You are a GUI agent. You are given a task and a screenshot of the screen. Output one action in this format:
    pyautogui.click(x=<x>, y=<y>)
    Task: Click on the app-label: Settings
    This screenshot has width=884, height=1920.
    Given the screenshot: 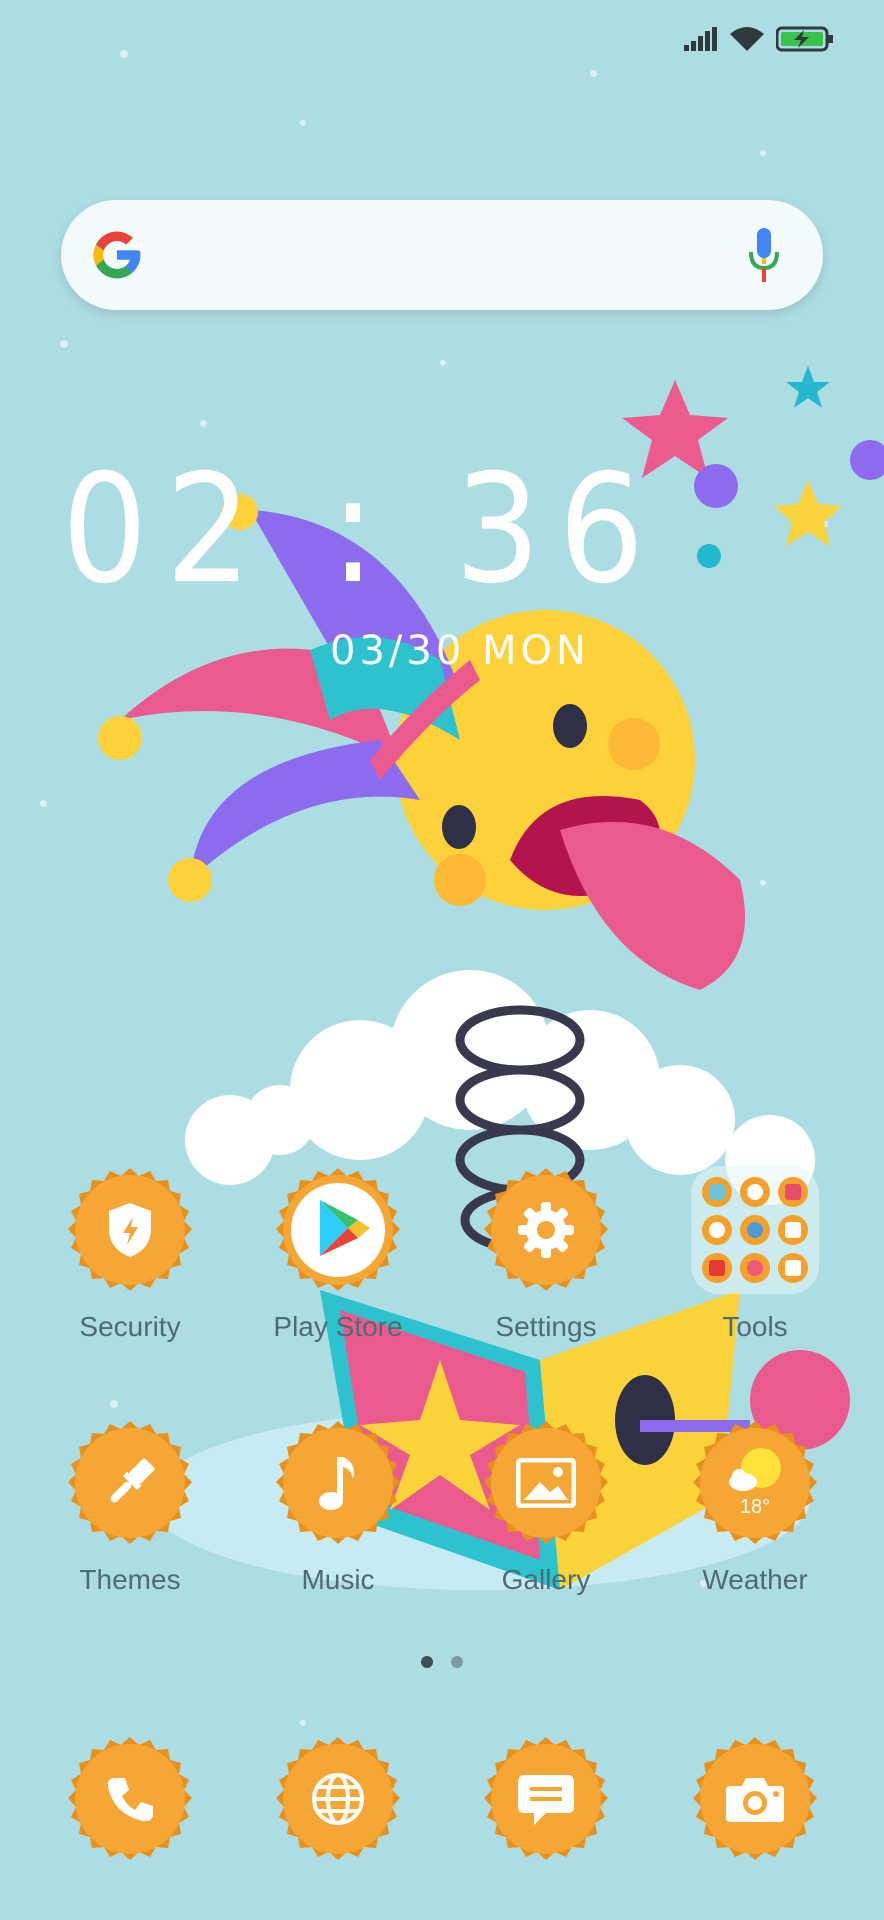 What is the action you would take?
    pyautogui.click(x=546, y=1326)
    